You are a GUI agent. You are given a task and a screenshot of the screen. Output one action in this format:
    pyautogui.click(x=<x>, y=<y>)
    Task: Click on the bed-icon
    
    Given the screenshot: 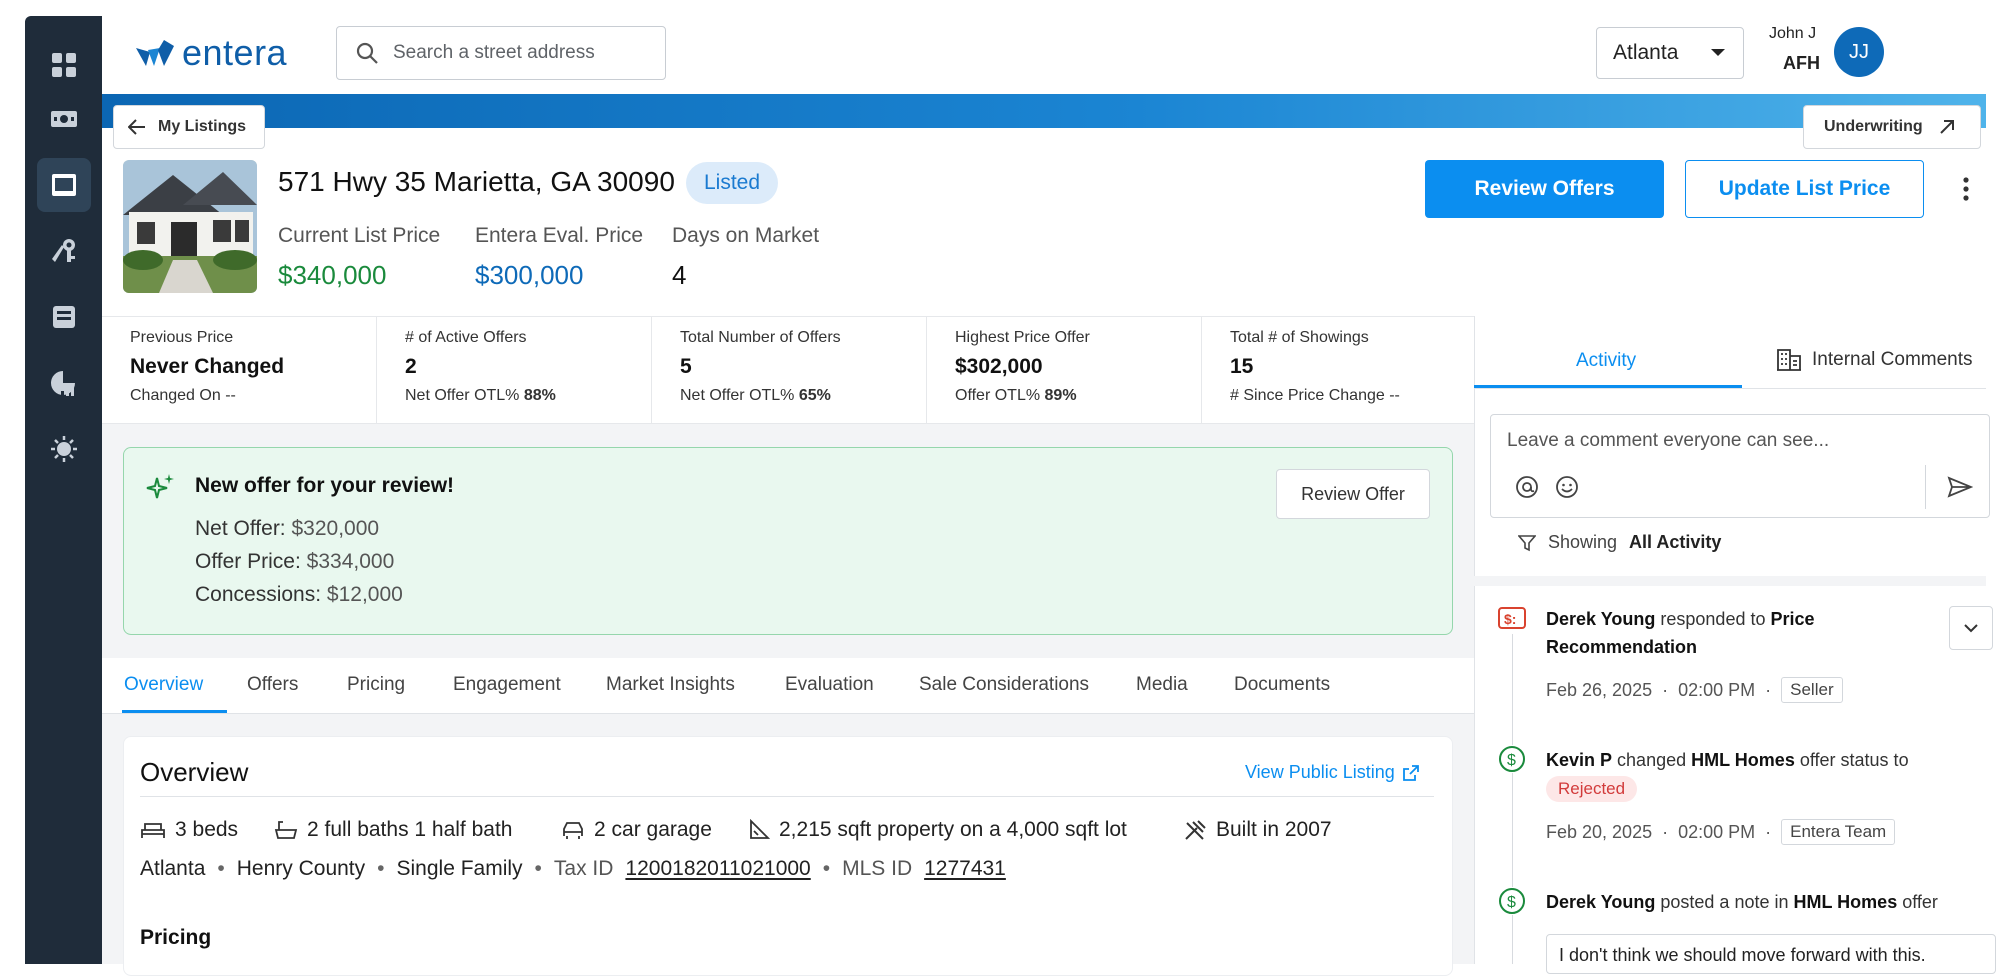 What is the action you would take?
    pyautogui.click(x=153, y=830)
    